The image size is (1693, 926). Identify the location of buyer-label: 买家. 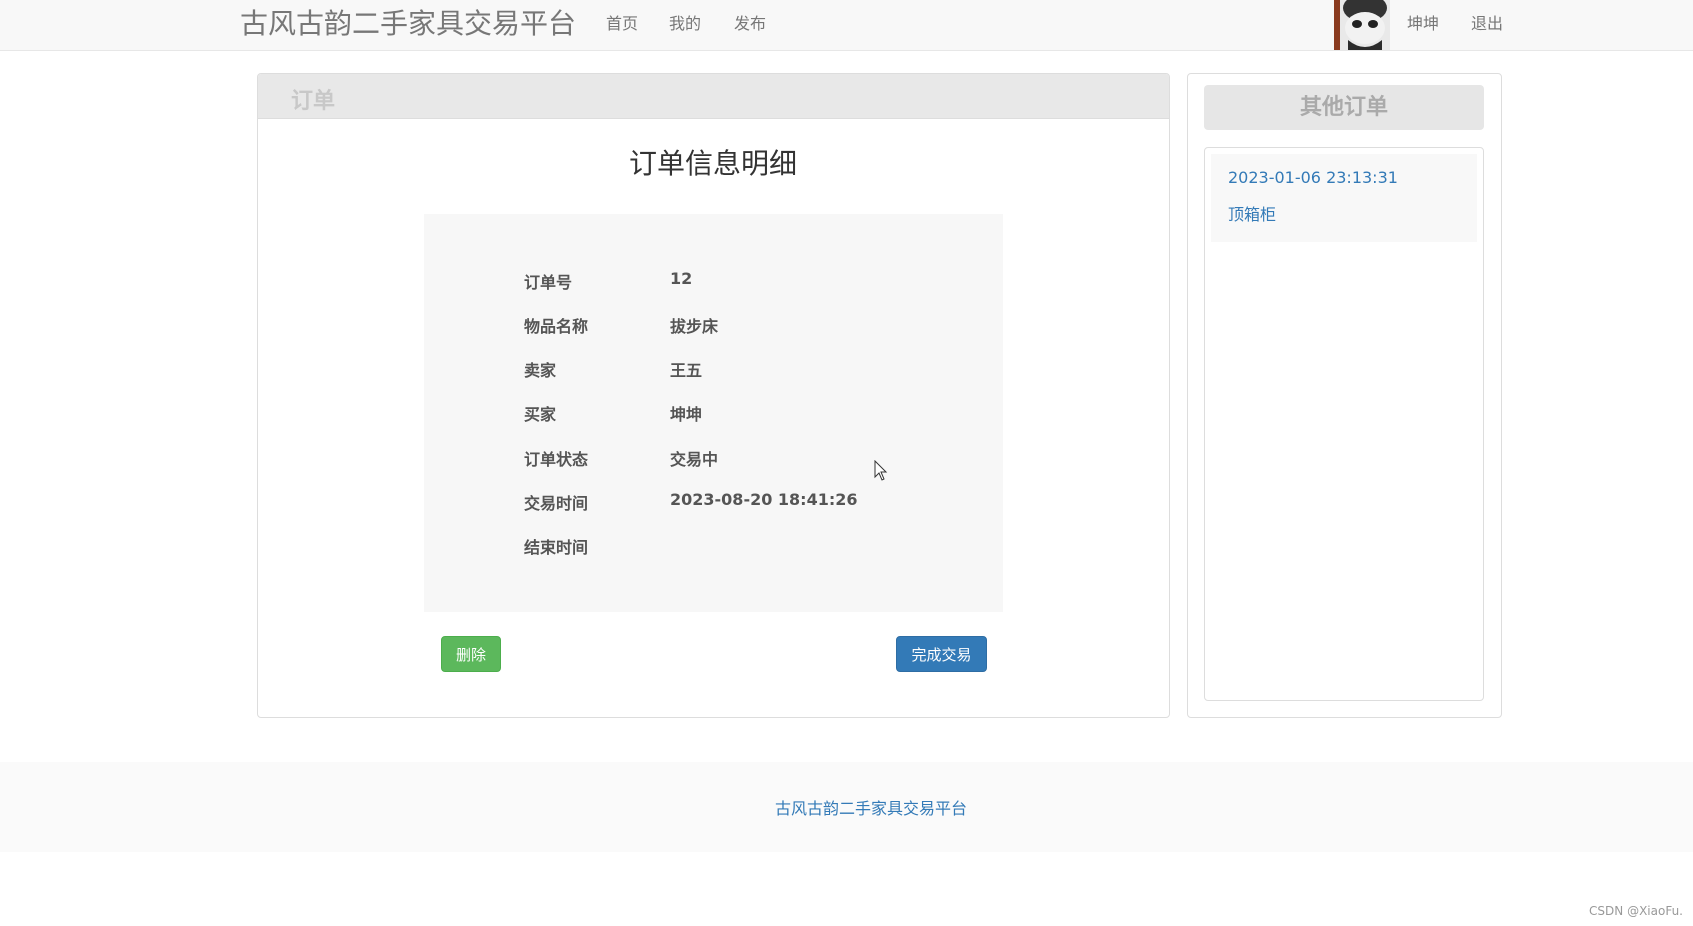
(540, 414).